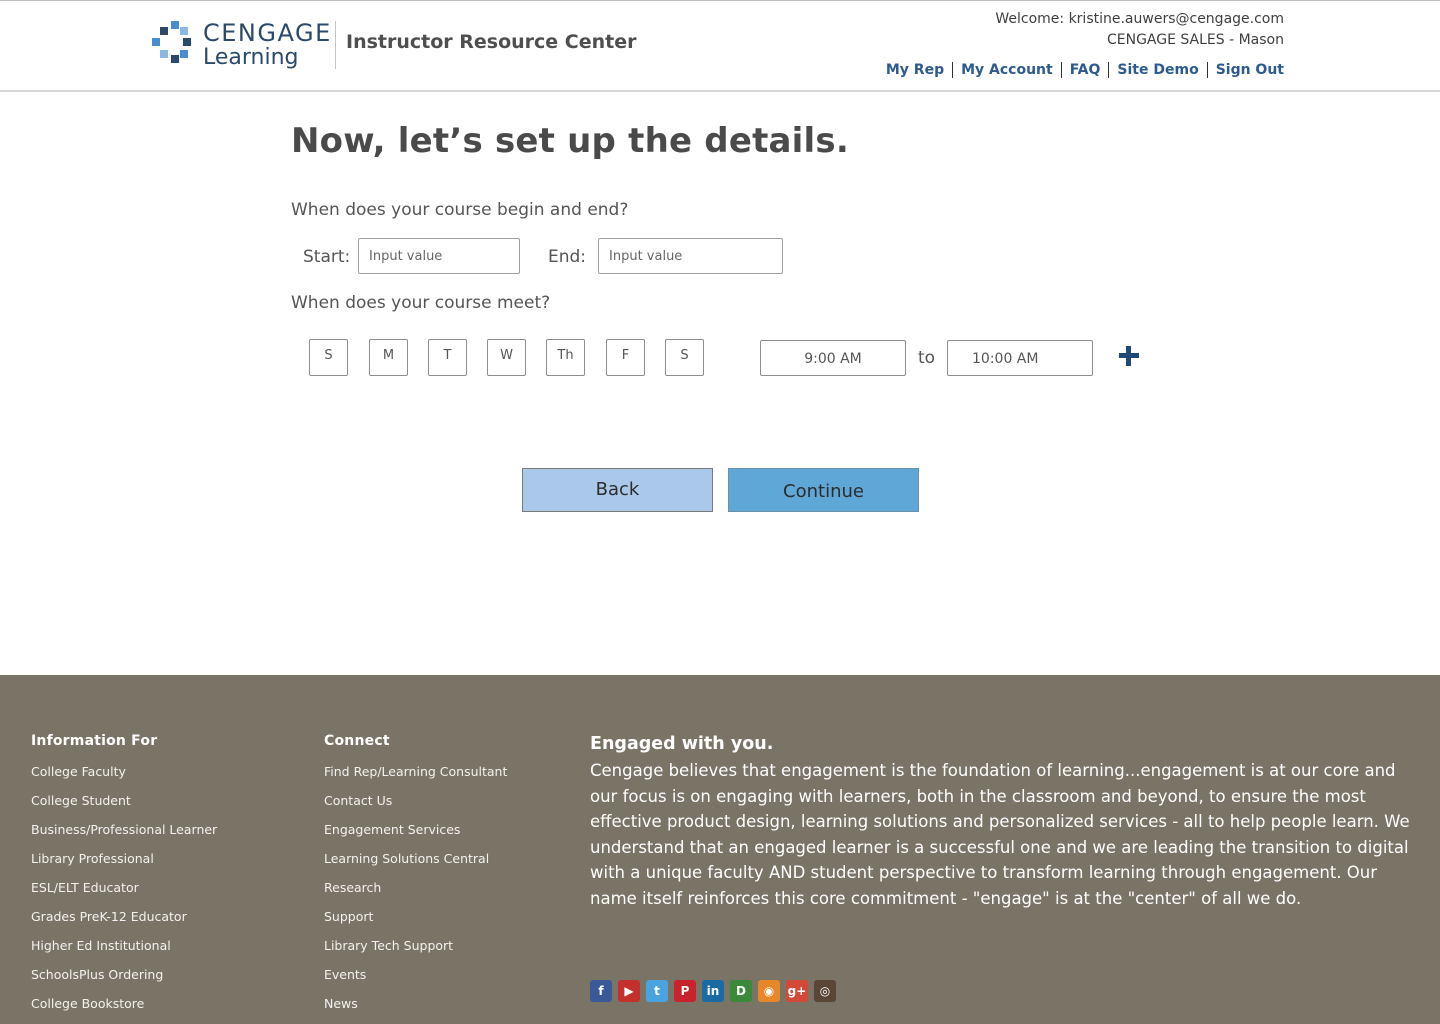  I want to click on add-meeting-time-plus-icon, so click(1129, 356).